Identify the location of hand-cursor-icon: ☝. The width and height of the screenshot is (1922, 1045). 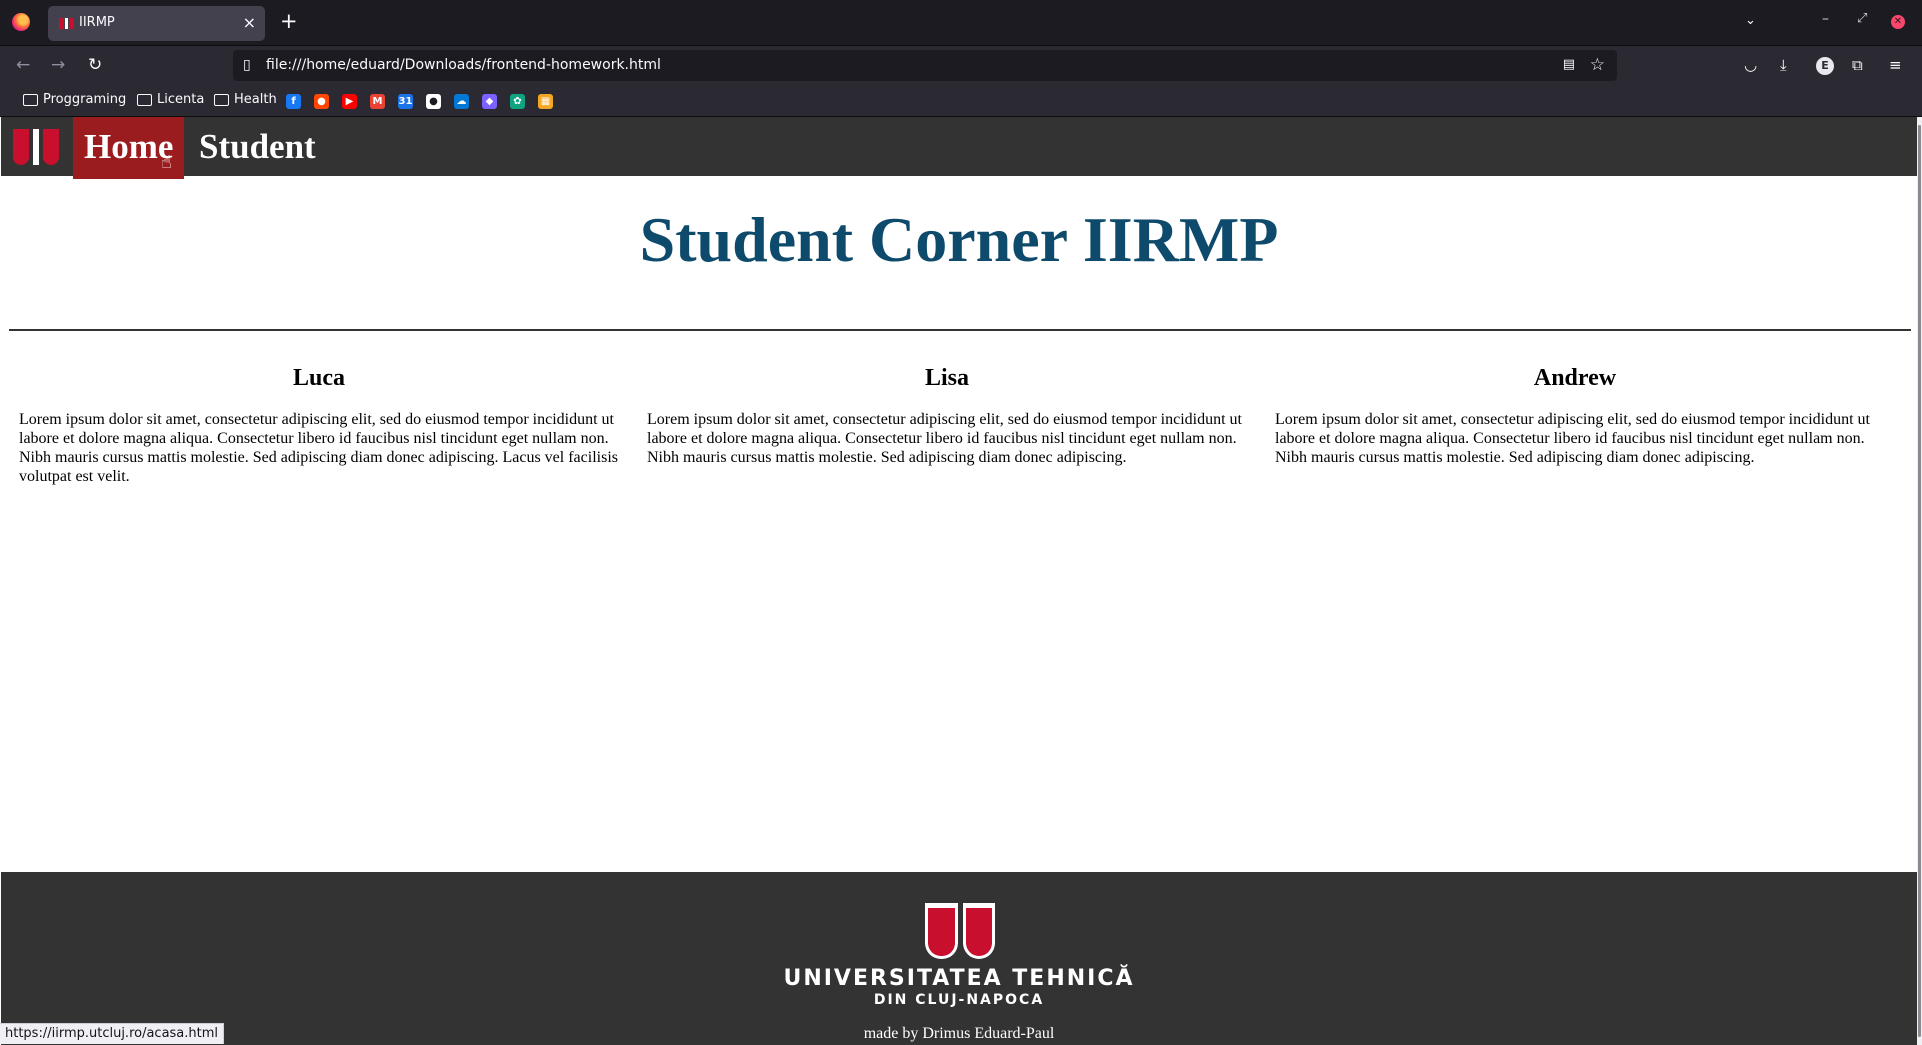
(166, 162).